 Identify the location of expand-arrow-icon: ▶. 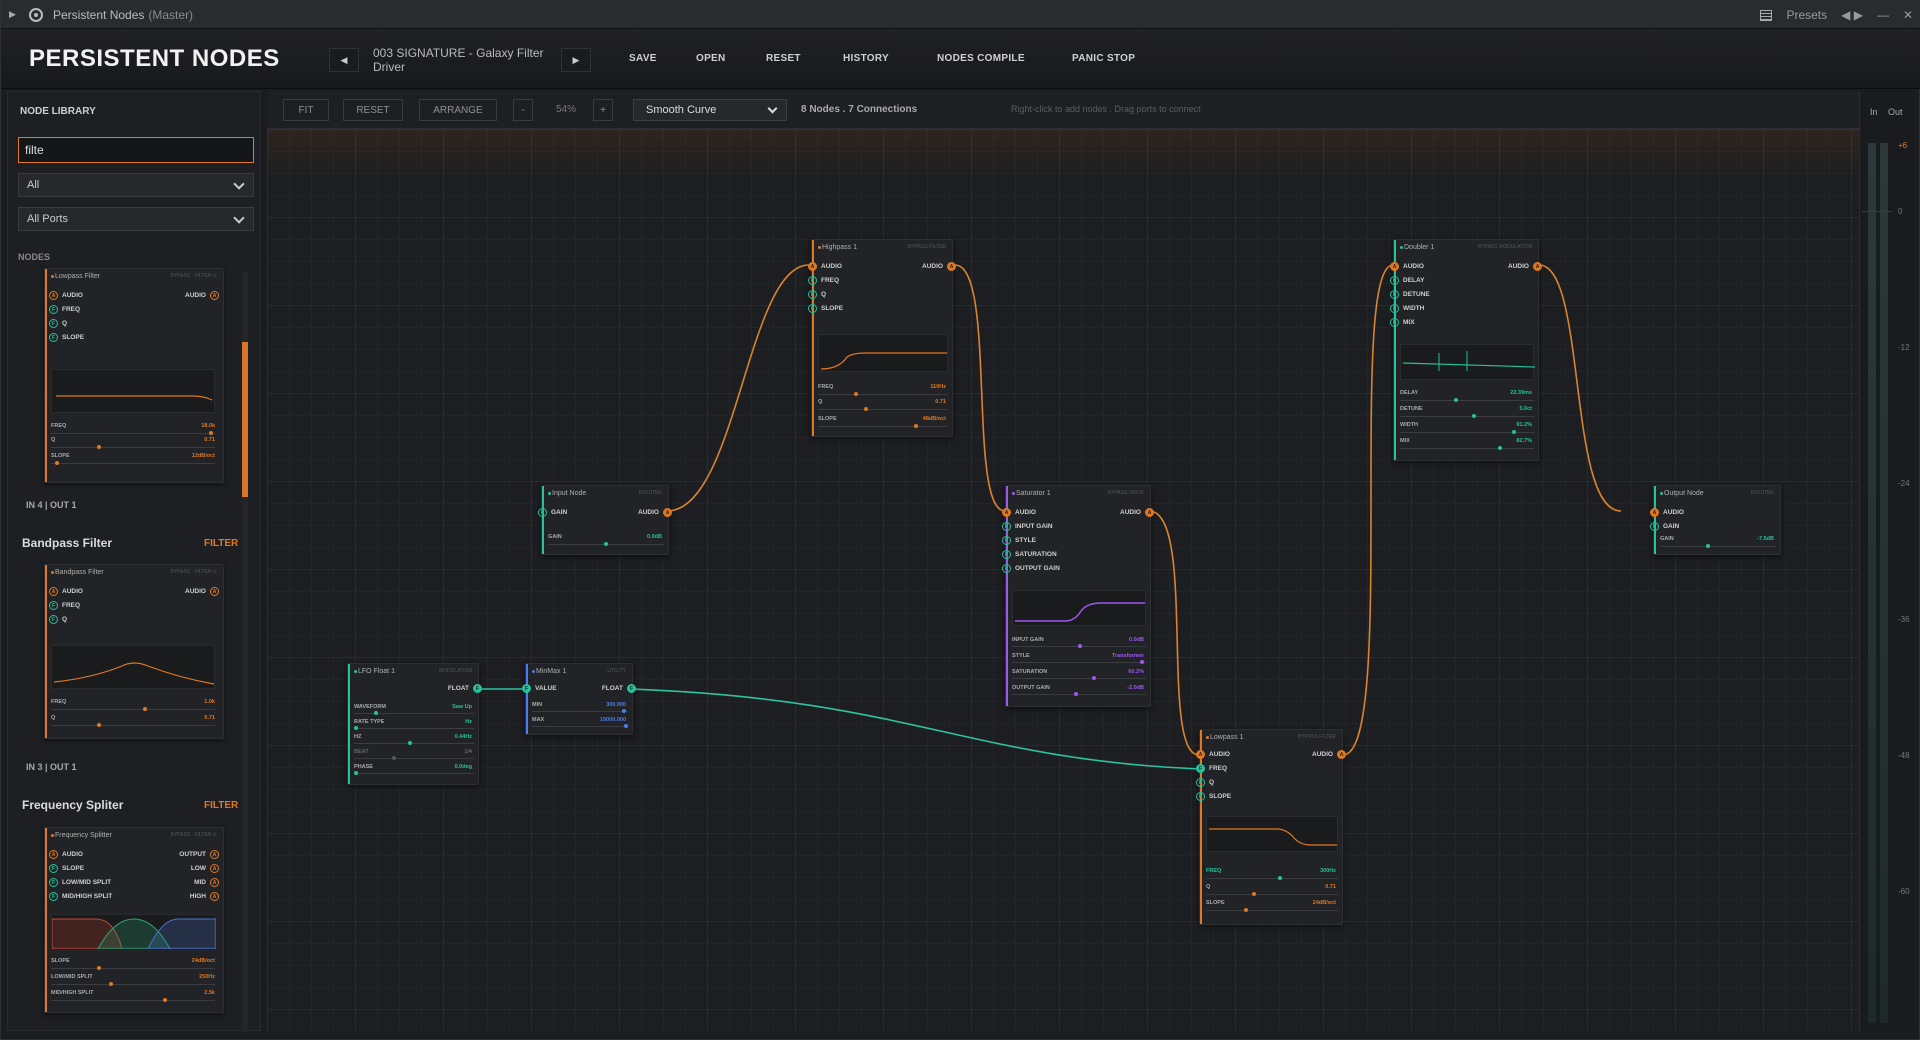
(15, 14).